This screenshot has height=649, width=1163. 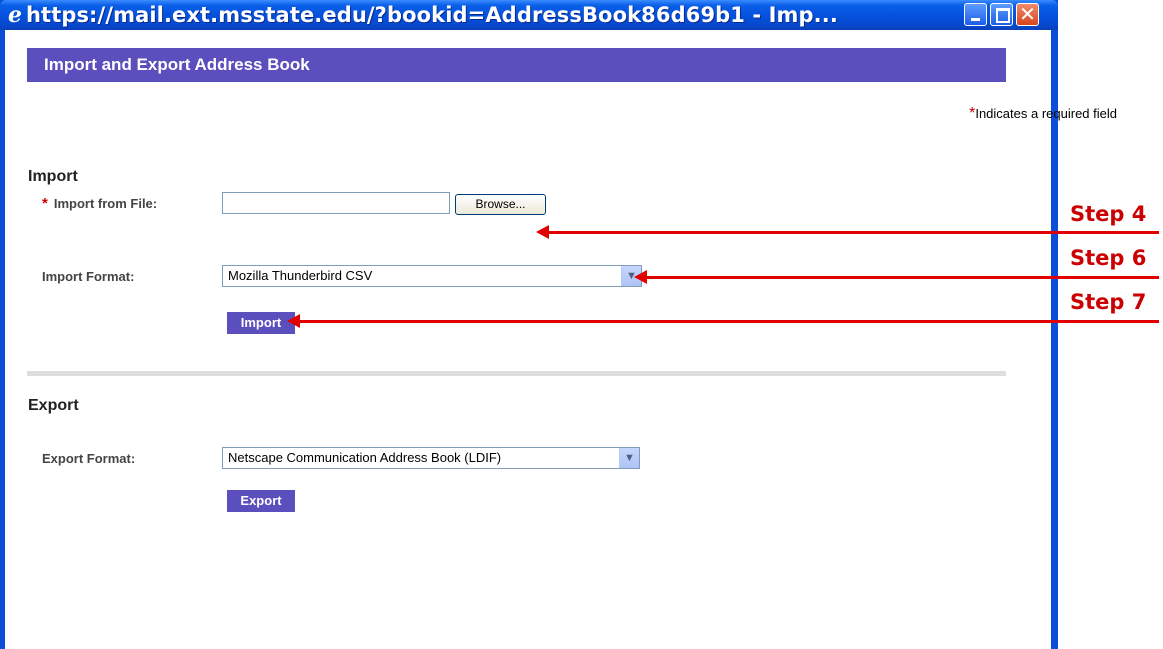 I want to click on required-note-text: Indicates a required field, so click(x=1046, y=113).